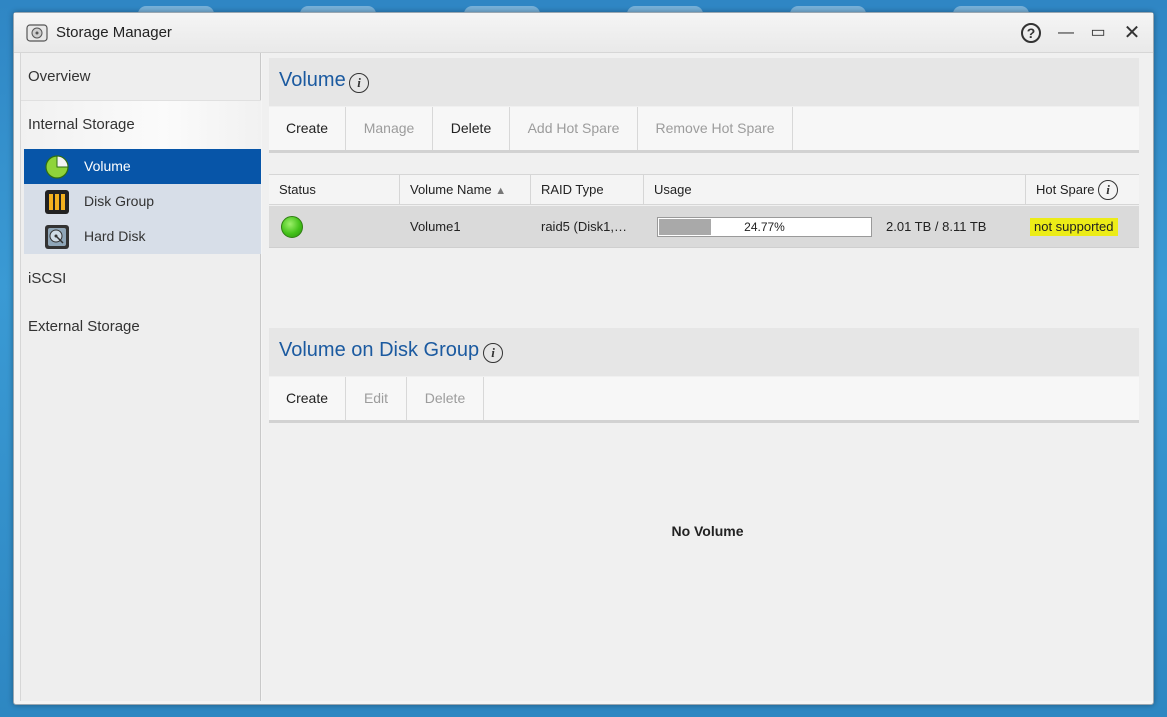 The width and height of the screenshot is (1167, 717). What do you see at coordinates (835, 190) in the screenshot?
I see `column-header-usage: Usage` at bounding box center [835, 190].